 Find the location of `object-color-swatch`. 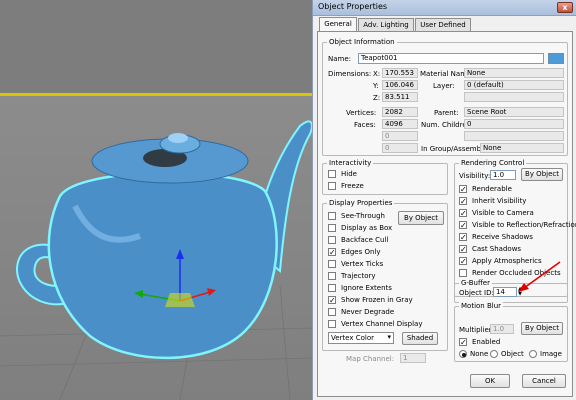

object-color-swatch is located at coordinates (556, 58).